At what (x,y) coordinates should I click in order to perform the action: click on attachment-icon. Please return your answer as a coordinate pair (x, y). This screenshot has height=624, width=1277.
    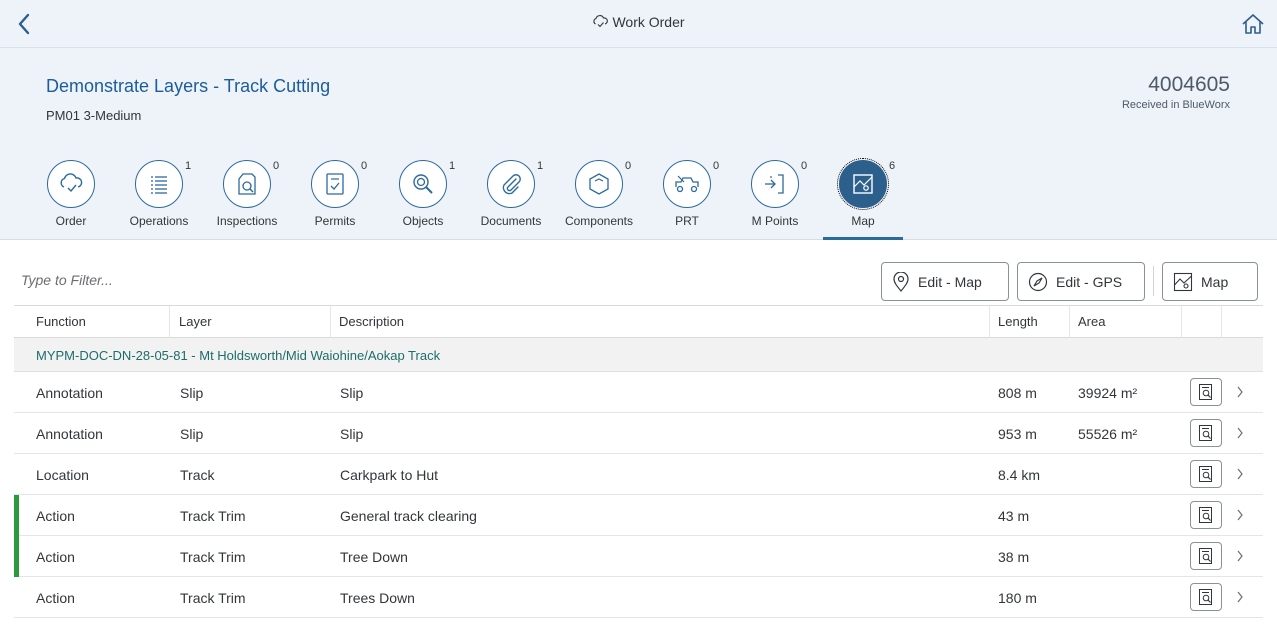
    Looking at the image, I should click on (511, 184).